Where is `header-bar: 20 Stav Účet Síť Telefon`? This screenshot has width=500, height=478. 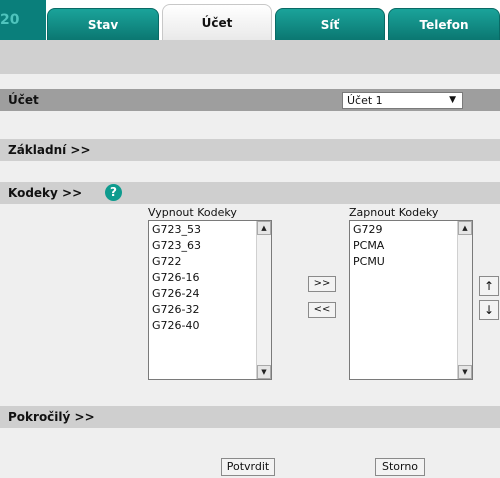
header-bar: 20 Stav Účet Síť Telefon is located at coordinates (250, 20).